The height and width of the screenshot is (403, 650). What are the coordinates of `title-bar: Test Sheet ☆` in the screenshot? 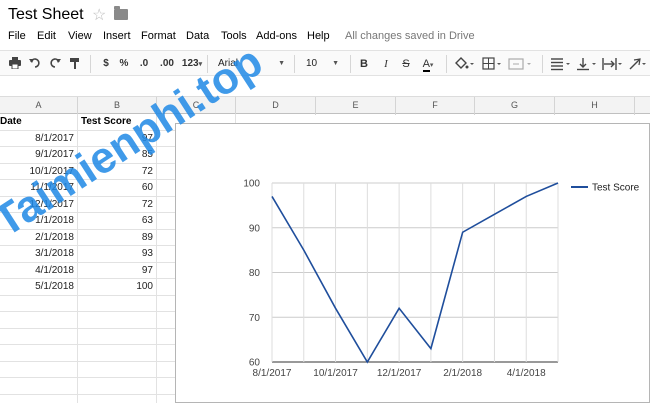 It's located at (325, 14).